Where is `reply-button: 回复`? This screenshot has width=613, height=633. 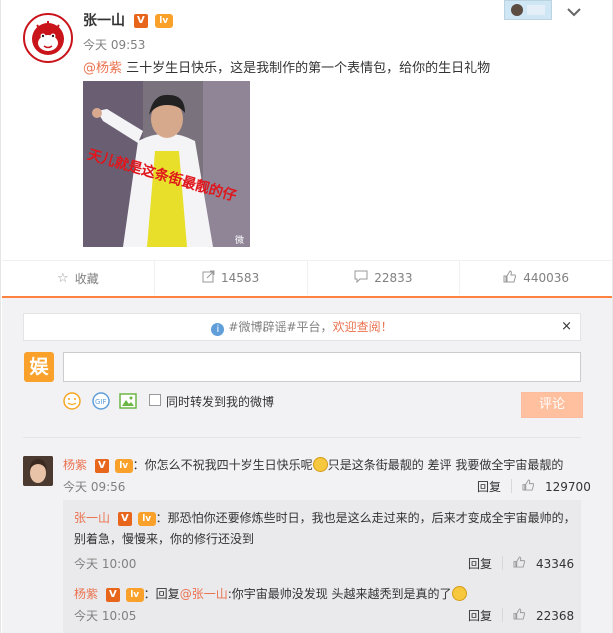 reply-button: 回复 is located at coordinates (489, 487).